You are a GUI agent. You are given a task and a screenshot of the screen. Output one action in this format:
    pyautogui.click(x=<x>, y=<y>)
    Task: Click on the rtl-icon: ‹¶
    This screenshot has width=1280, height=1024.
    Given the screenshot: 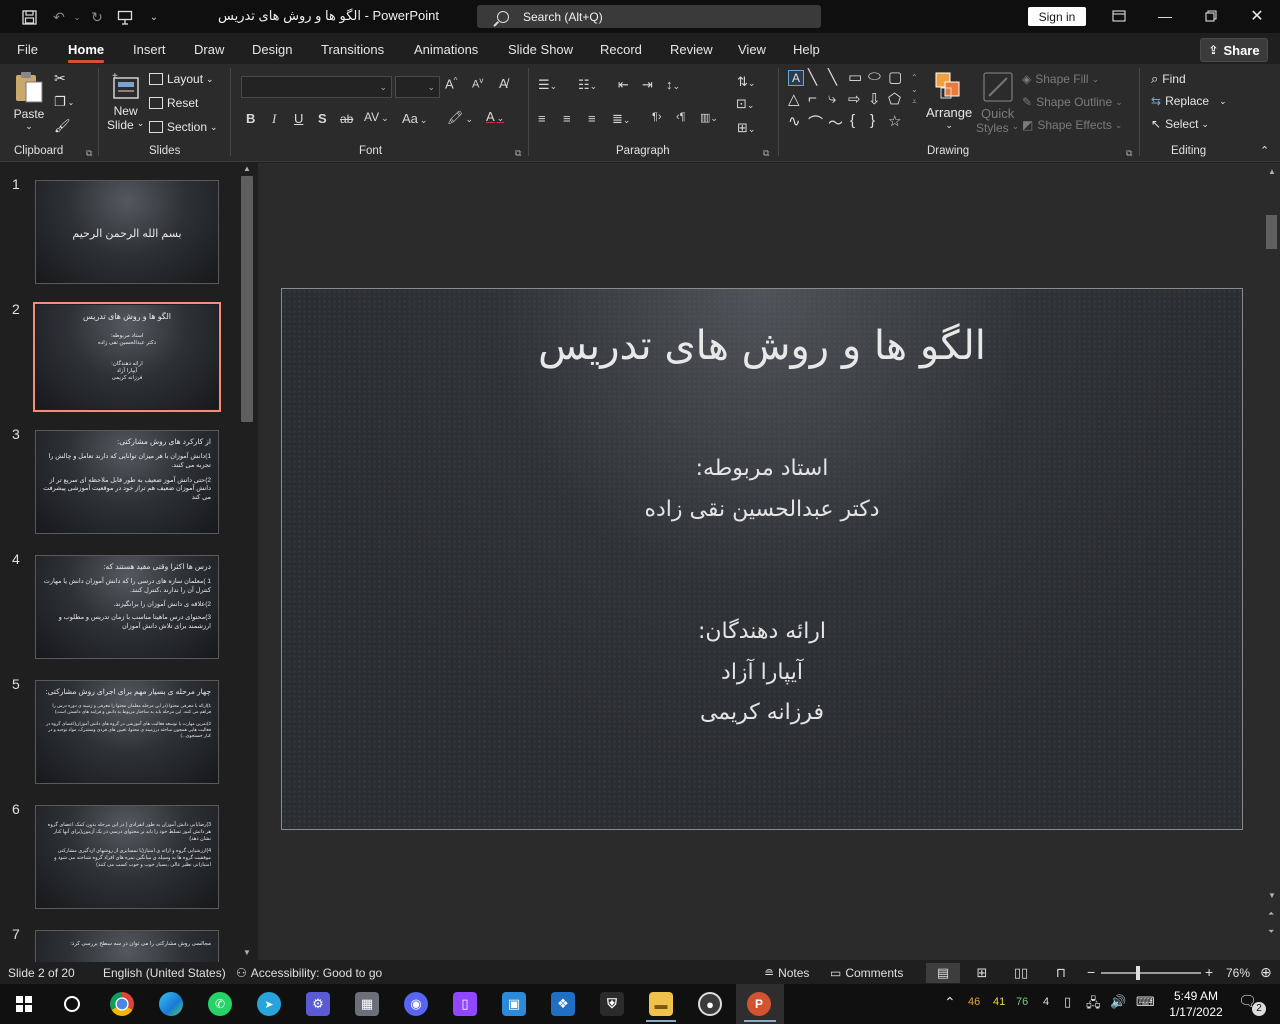 What is the action you would take?
    pyautogui.click(x=681, y=117)
    